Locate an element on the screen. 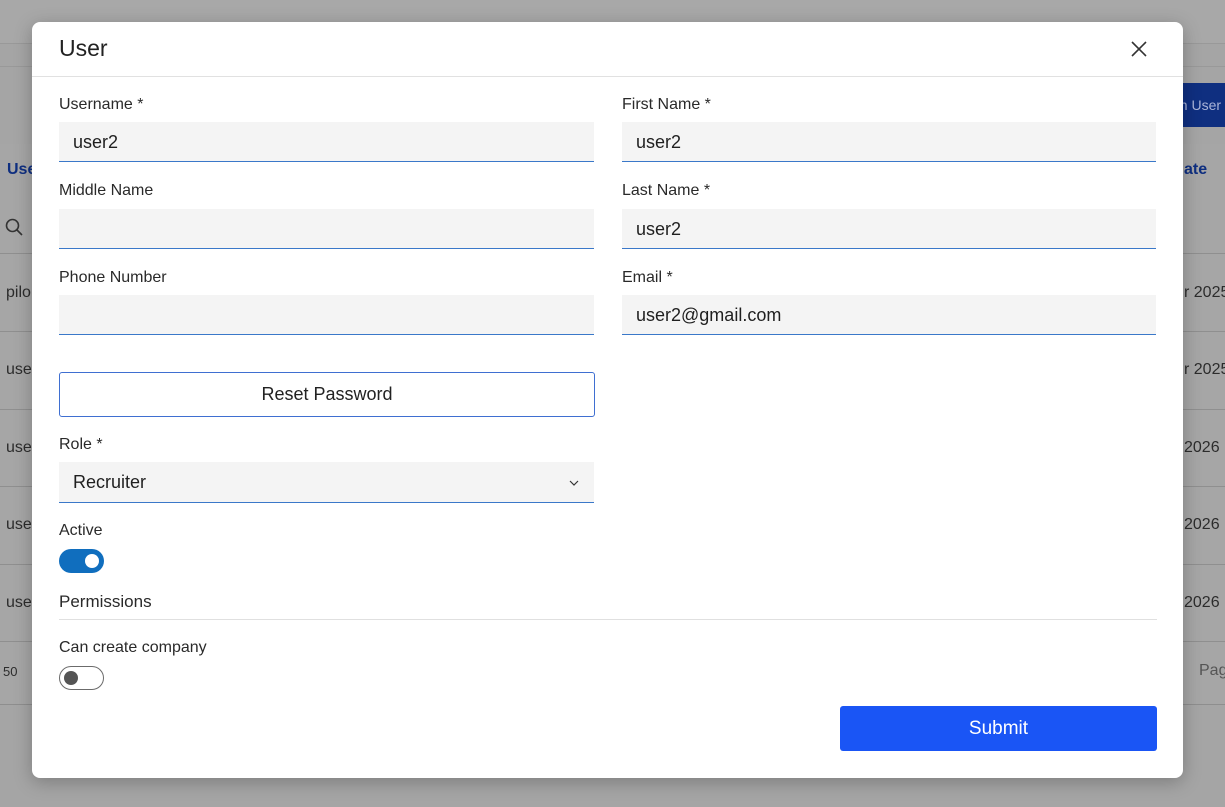  last-name-label: Last Name * is located at coordinates (666, 190).